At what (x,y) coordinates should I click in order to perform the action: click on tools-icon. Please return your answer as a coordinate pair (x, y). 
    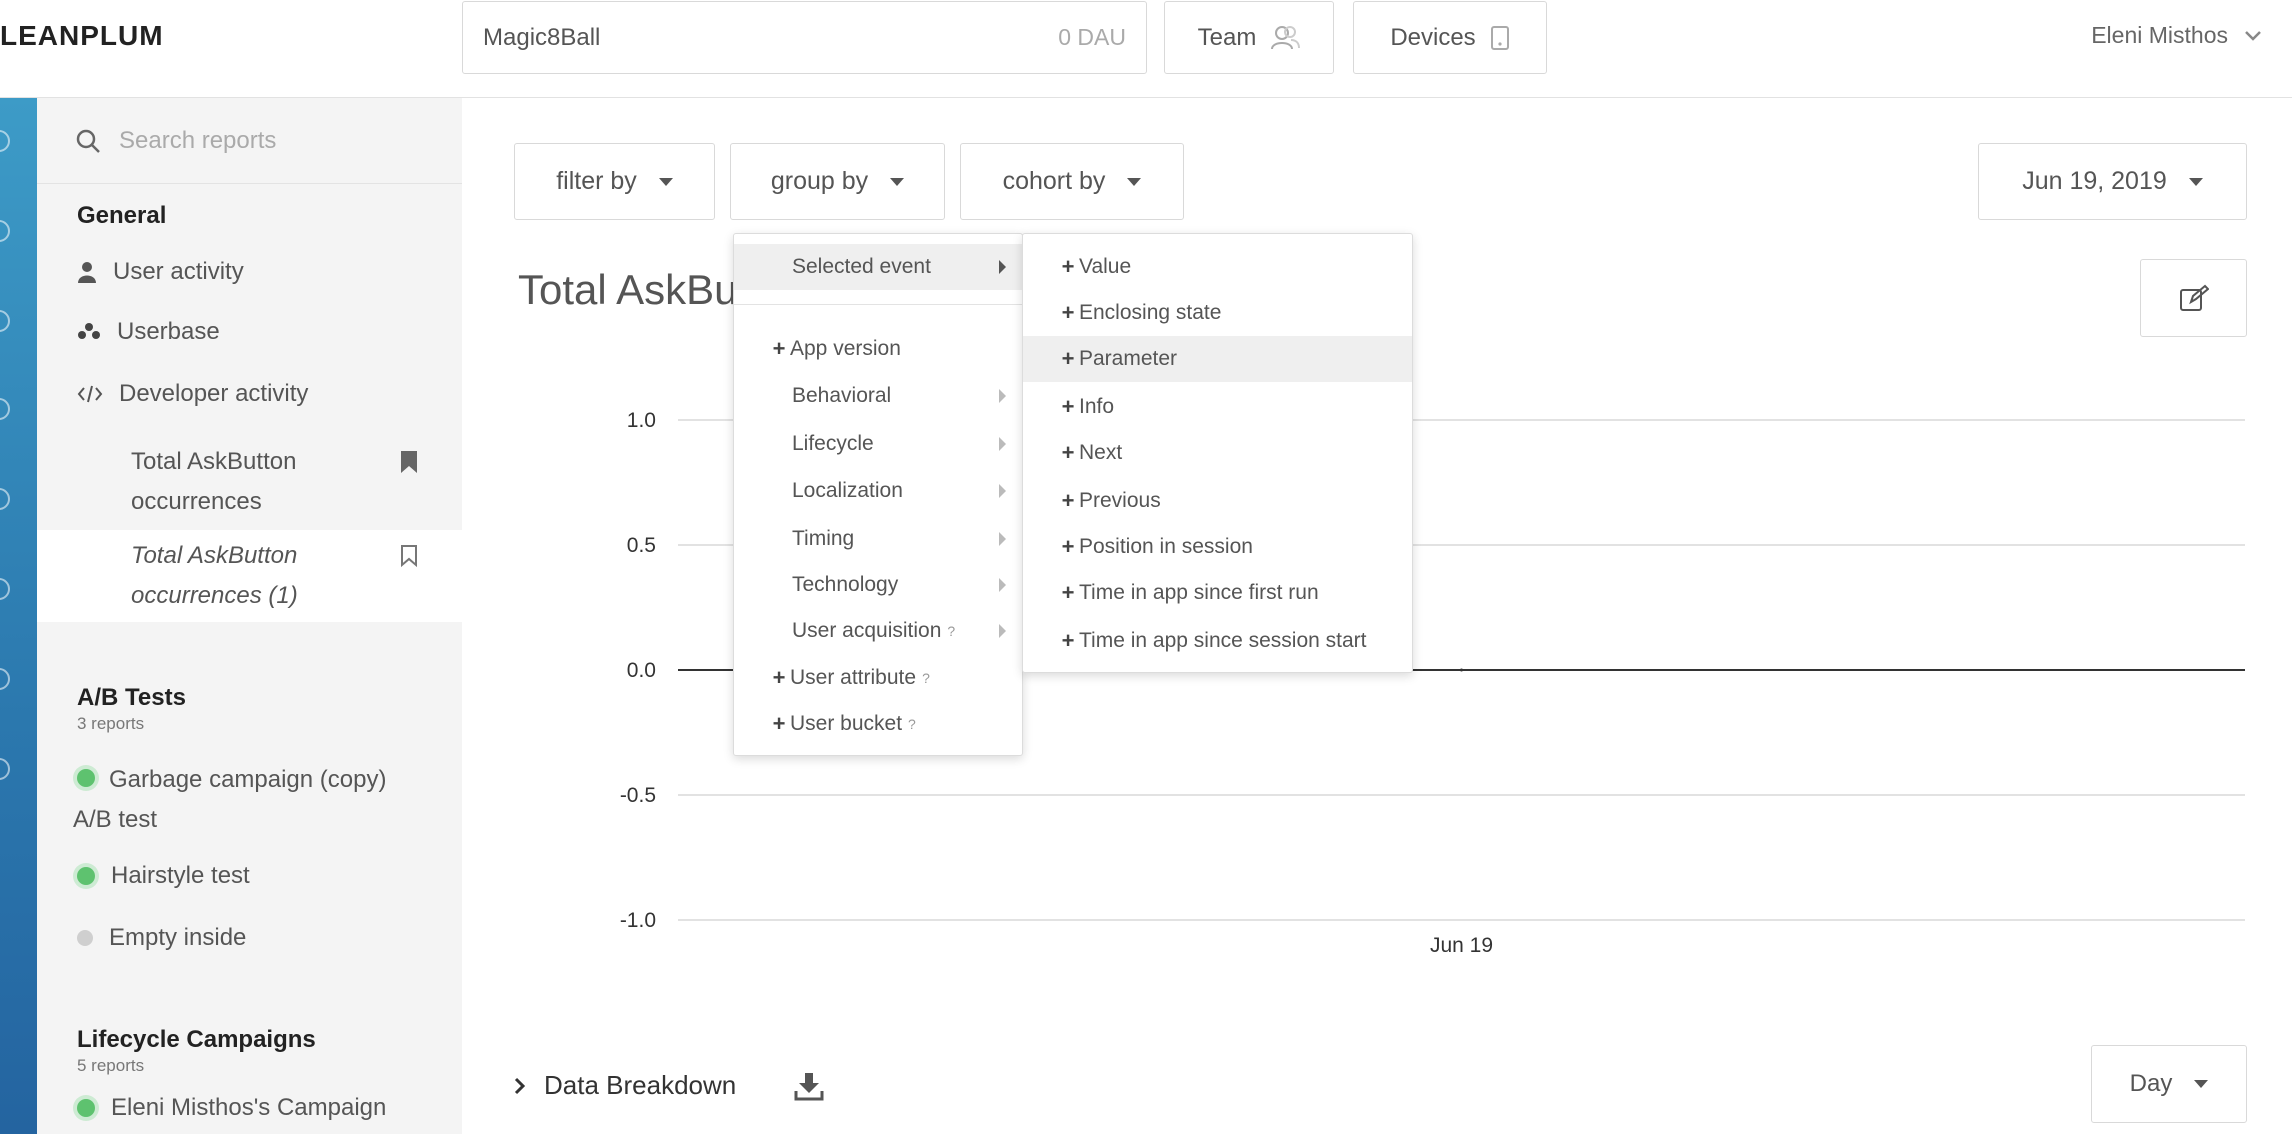
    Looking at the image, I should click on (5, 589).